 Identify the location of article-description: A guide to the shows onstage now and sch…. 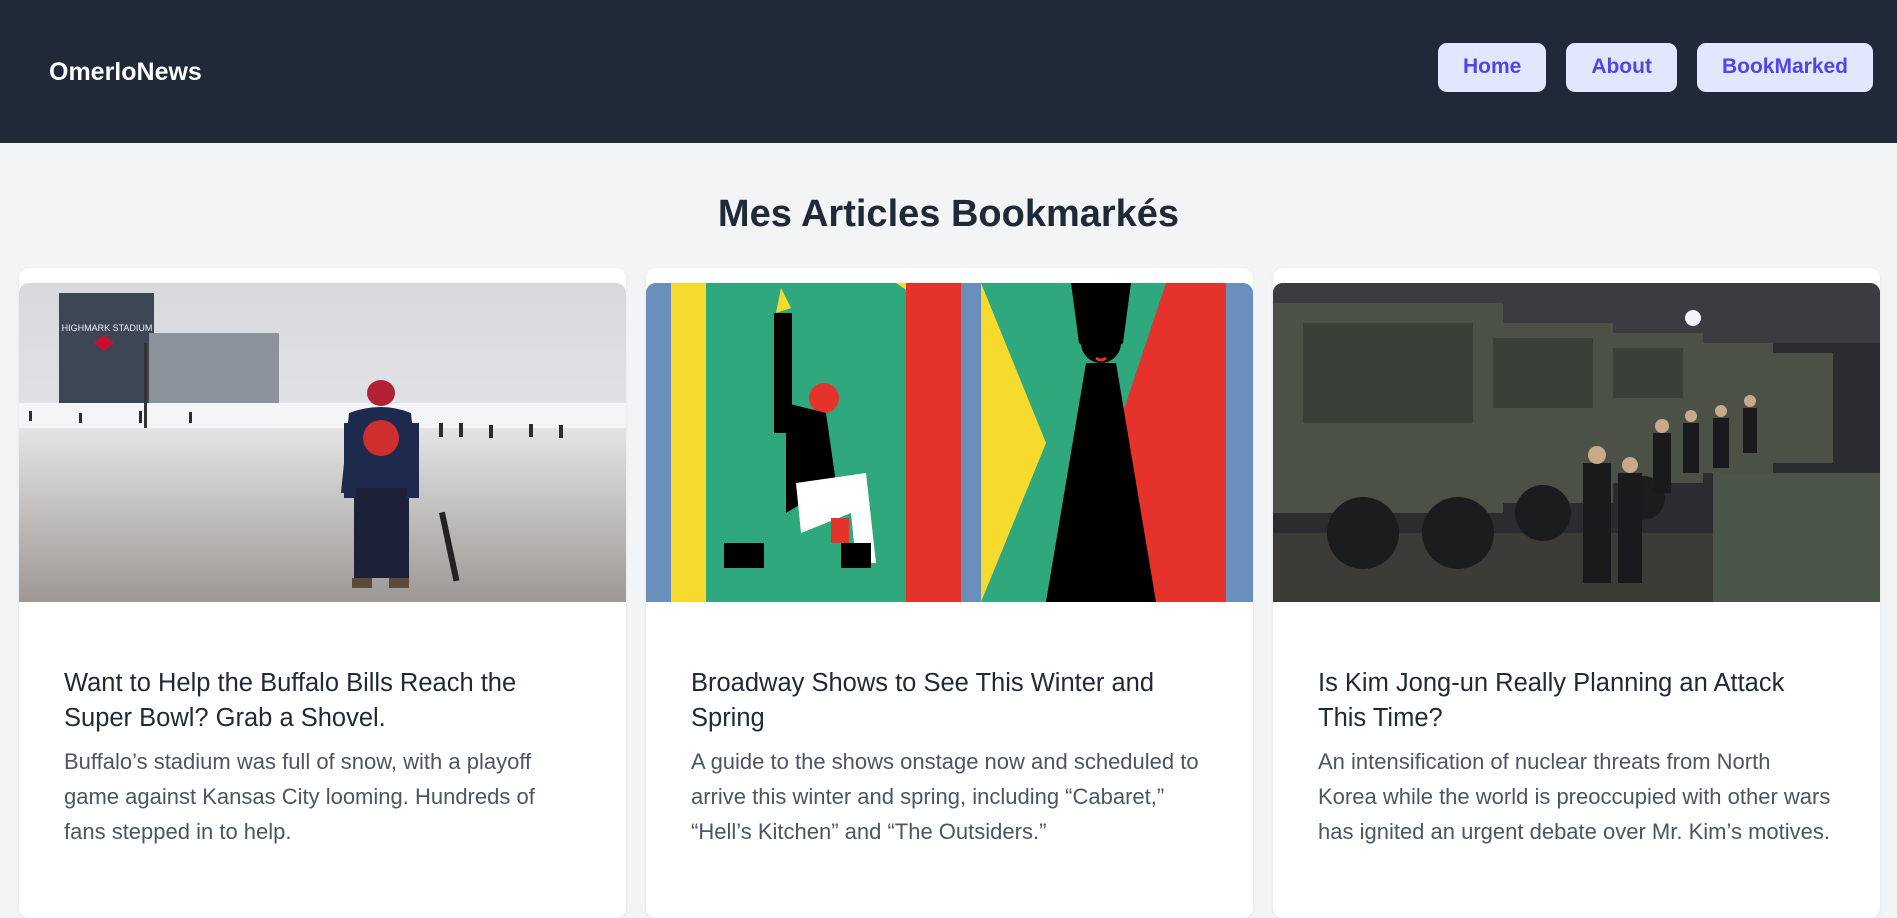
(945, 796).